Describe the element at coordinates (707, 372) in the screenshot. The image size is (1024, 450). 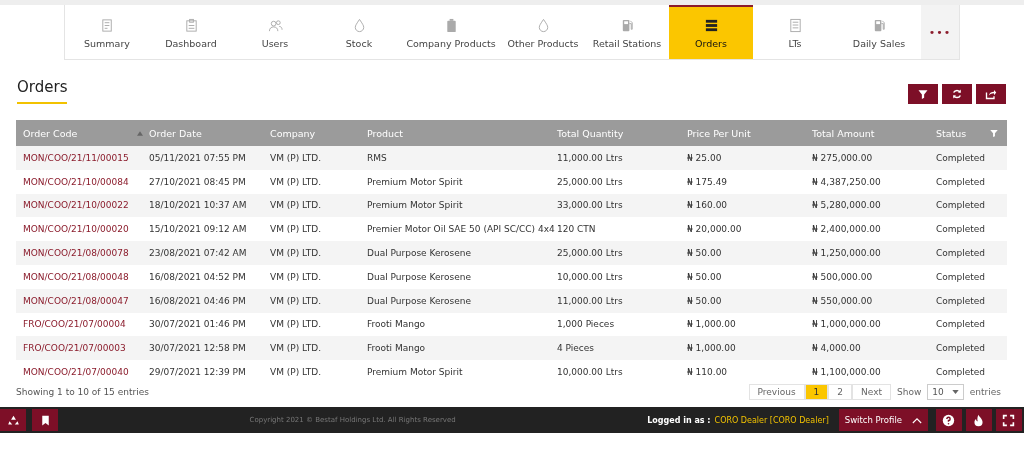
I see `table-cell: ₦ 110.00` at that location.